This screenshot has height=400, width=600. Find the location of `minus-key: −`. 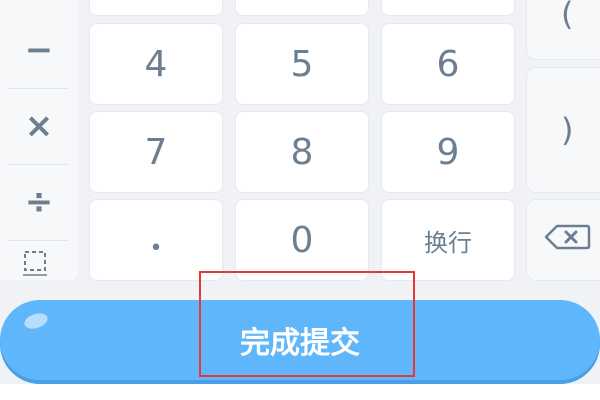

minus-key: − is located at coordinates (39, 50).